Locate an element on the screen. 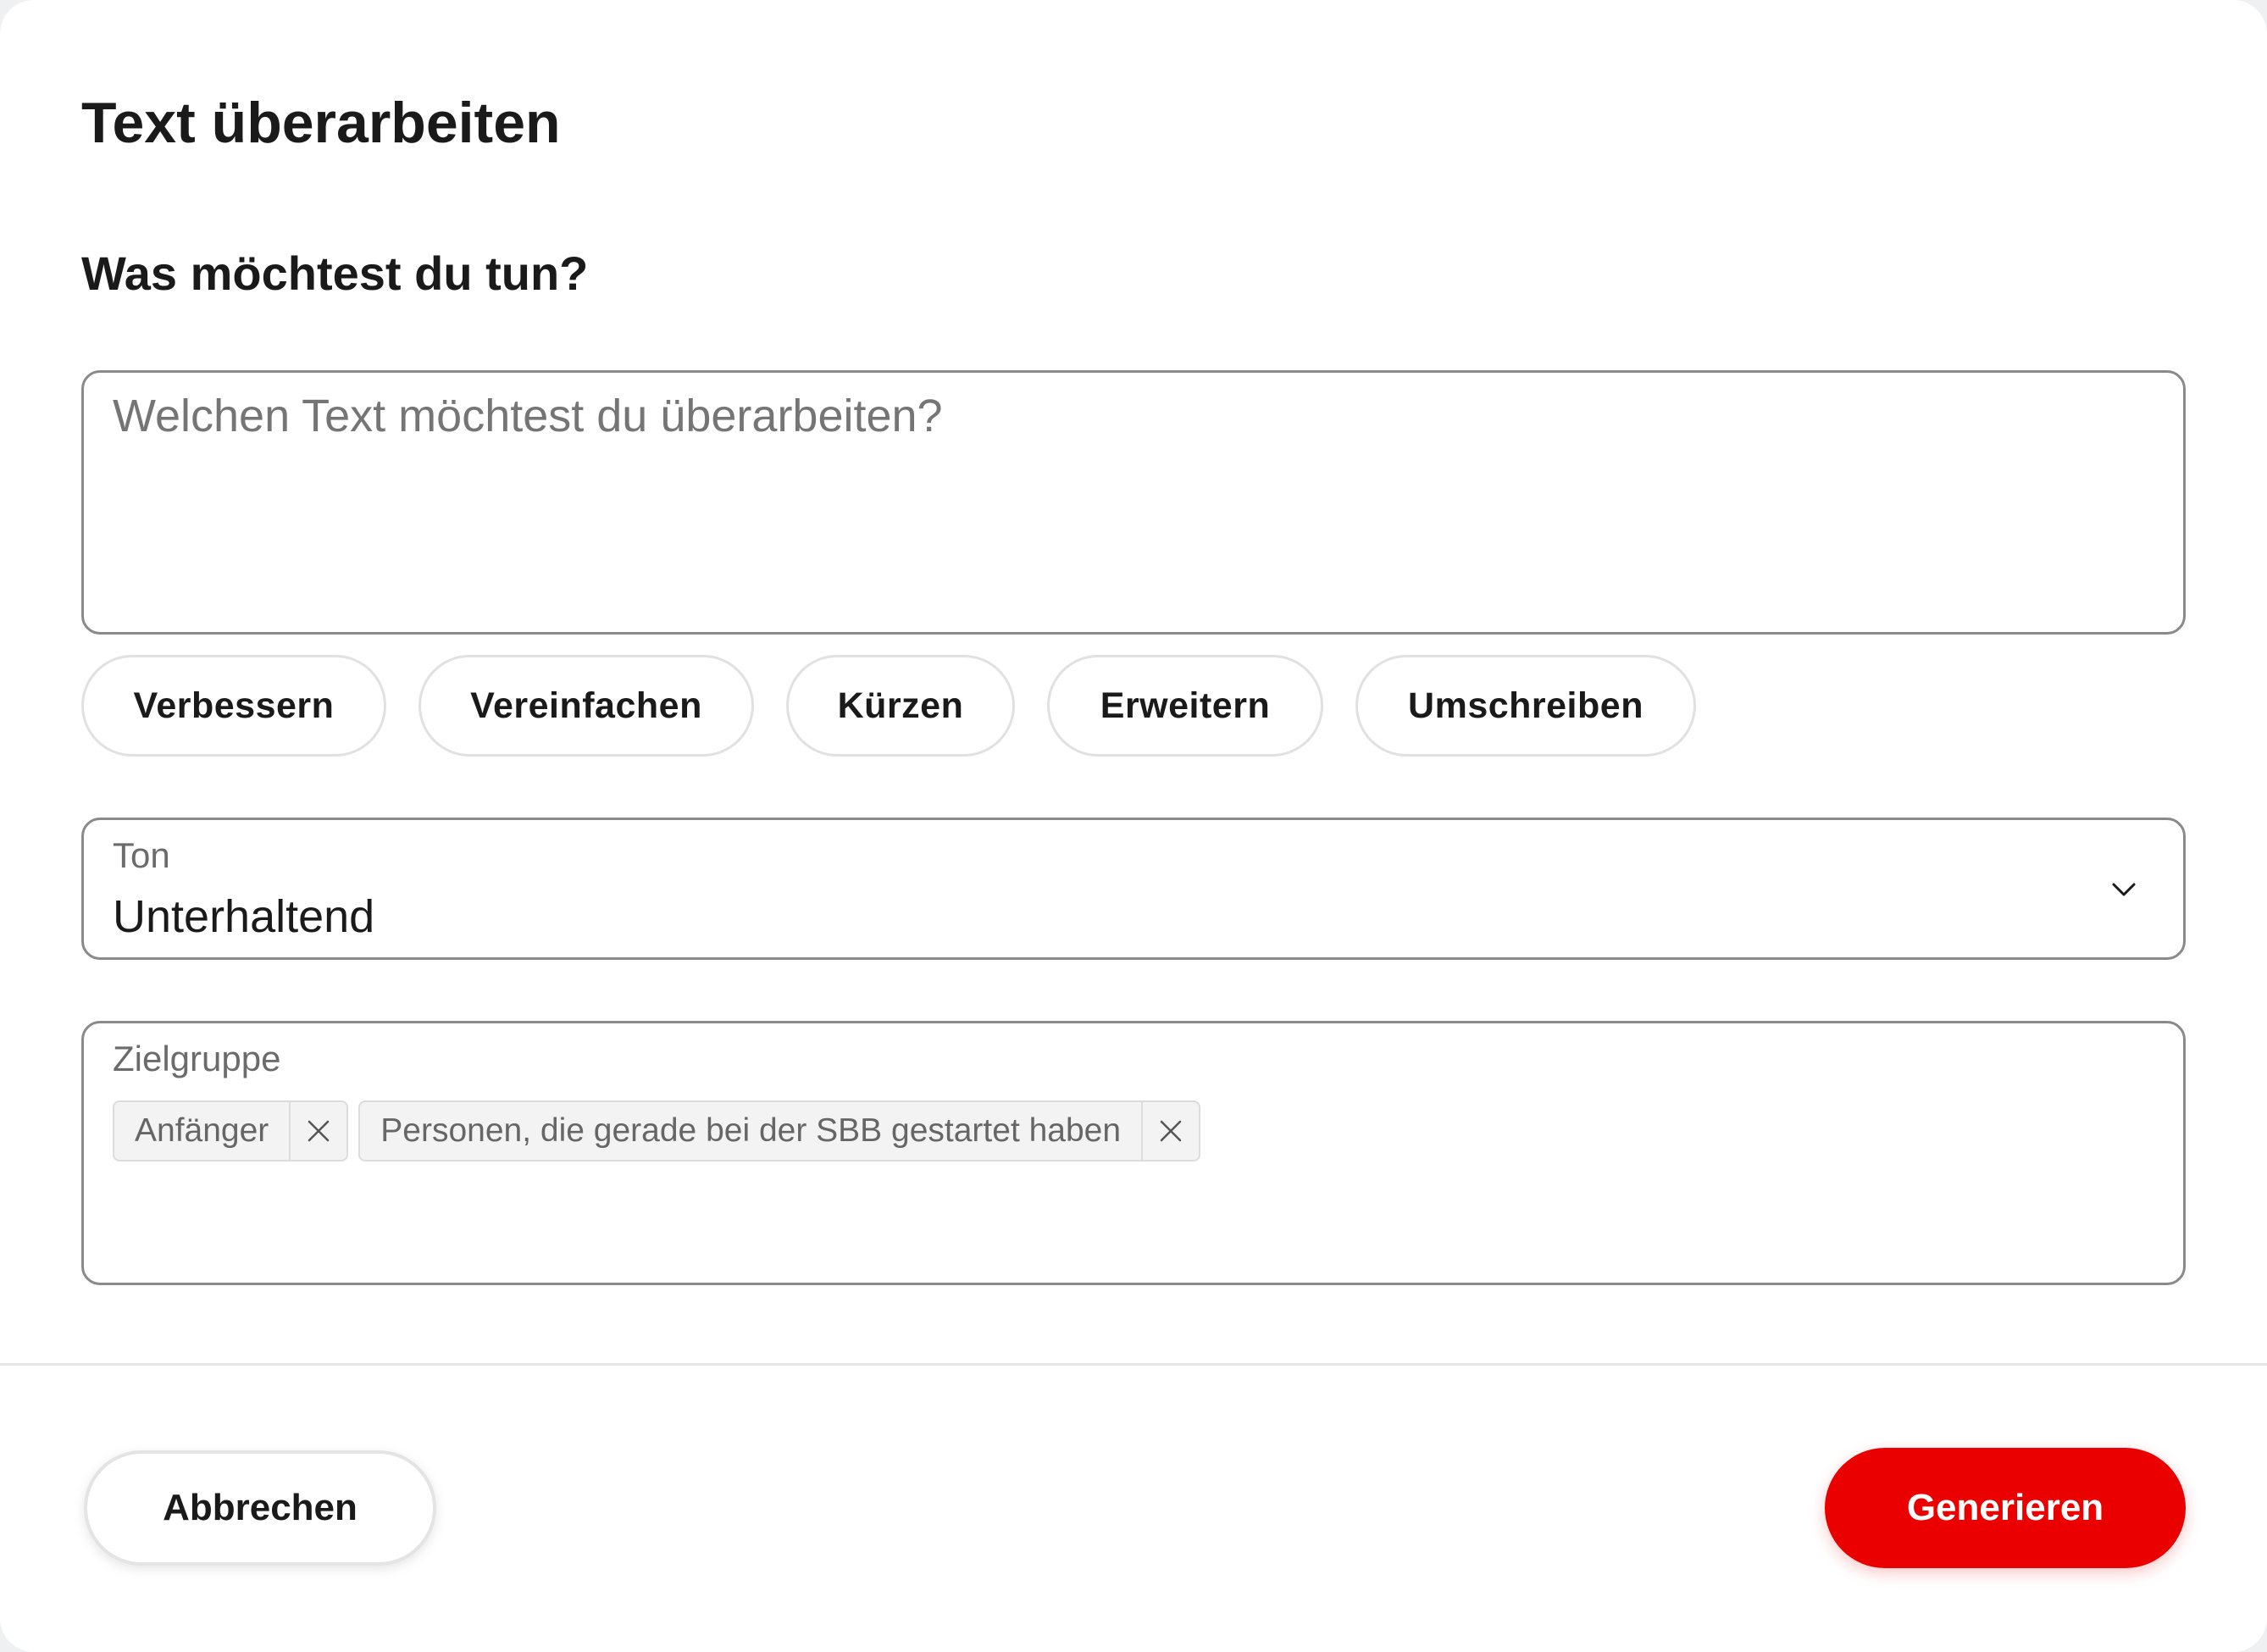 Image resolution: width=2267 pixels, height=1652 pixels. footer-divider is located at coordinates (1133, 1364).